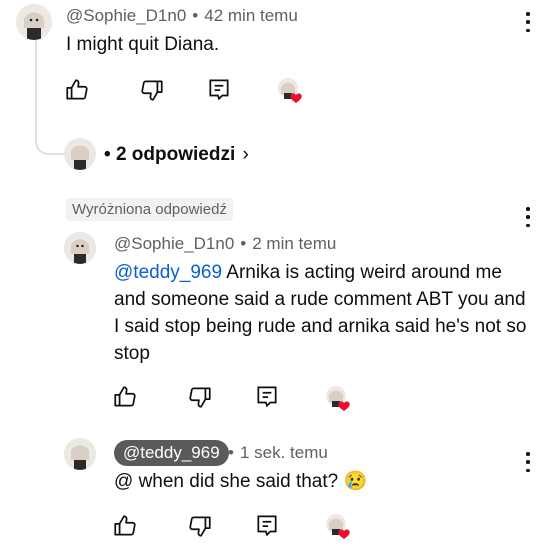  I want to click on avatar-image, so click(34, 22).